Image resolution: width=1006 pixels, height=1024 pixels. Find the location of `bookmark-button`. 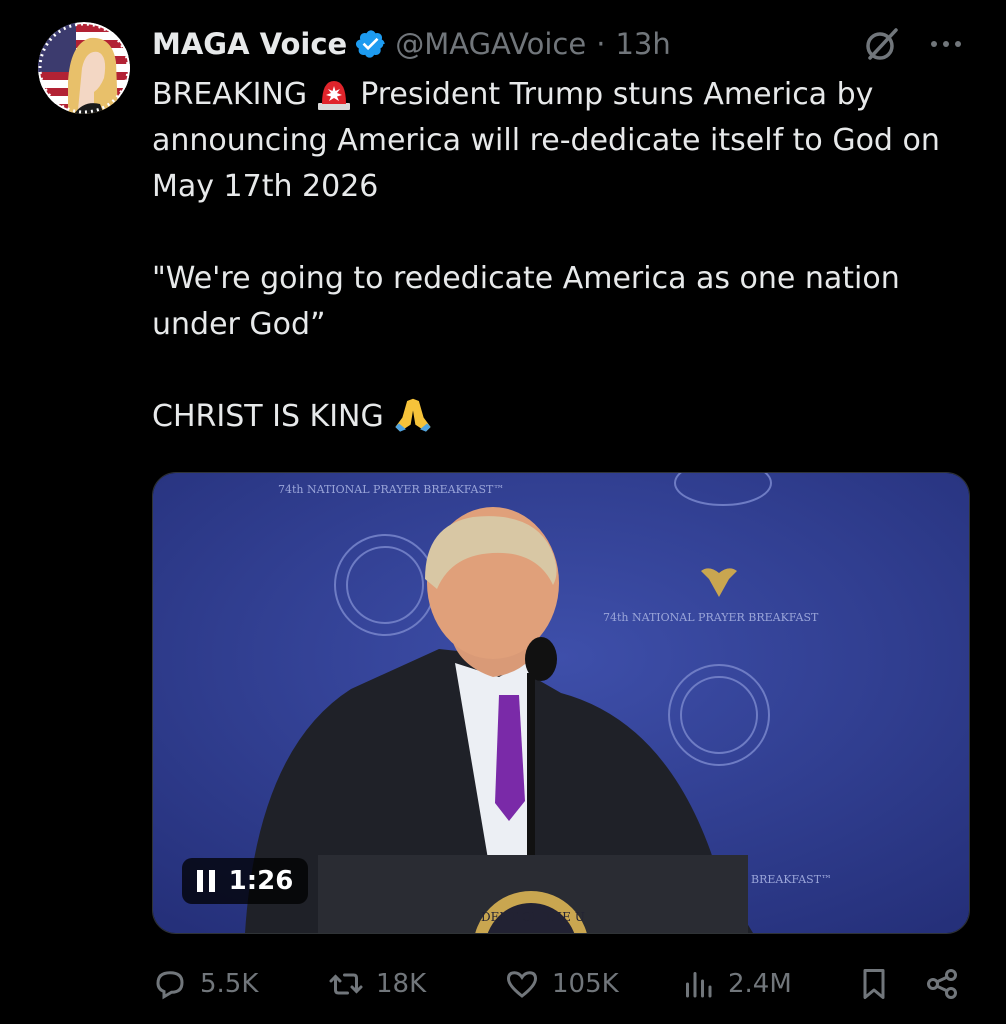

bookmark-button is located at coordinates (874, 984).